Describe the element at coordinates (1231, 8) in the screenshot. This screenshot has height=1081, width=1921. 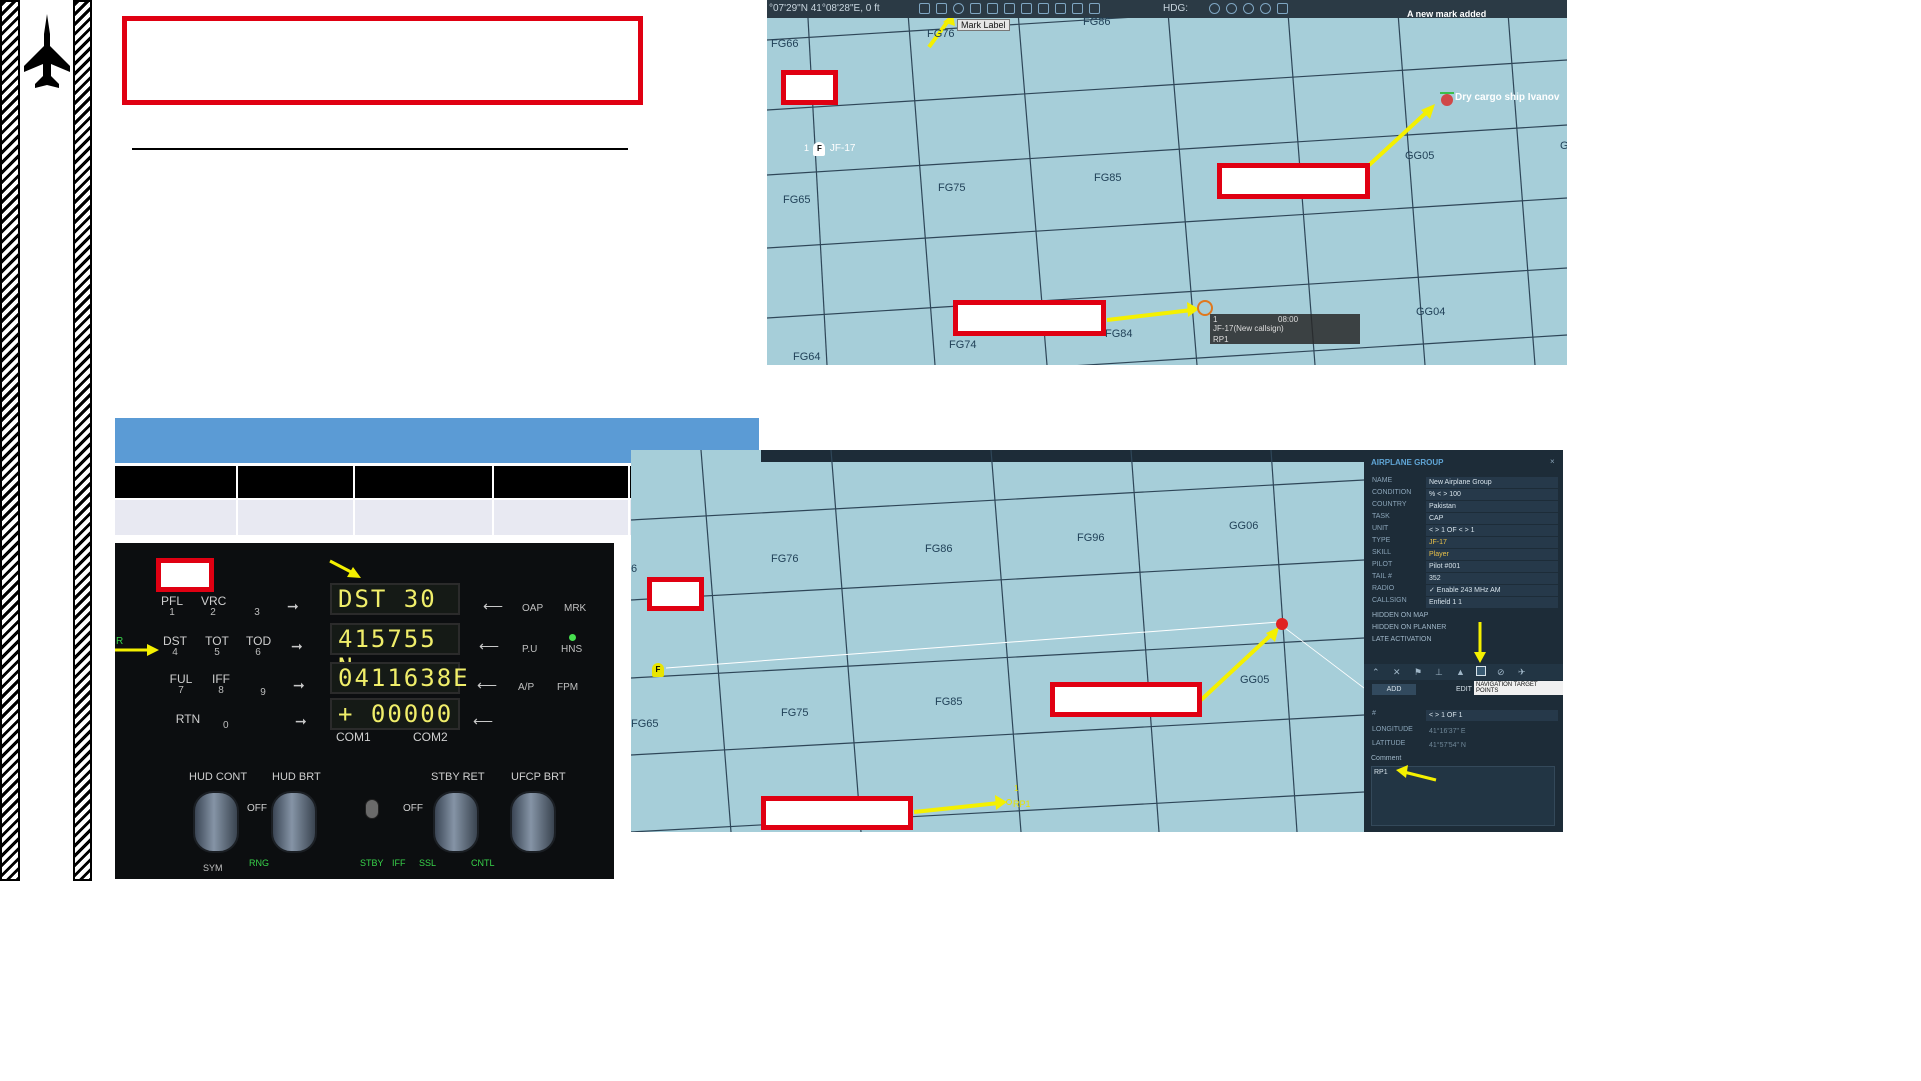
I see `zoom-out-icon` at that location.